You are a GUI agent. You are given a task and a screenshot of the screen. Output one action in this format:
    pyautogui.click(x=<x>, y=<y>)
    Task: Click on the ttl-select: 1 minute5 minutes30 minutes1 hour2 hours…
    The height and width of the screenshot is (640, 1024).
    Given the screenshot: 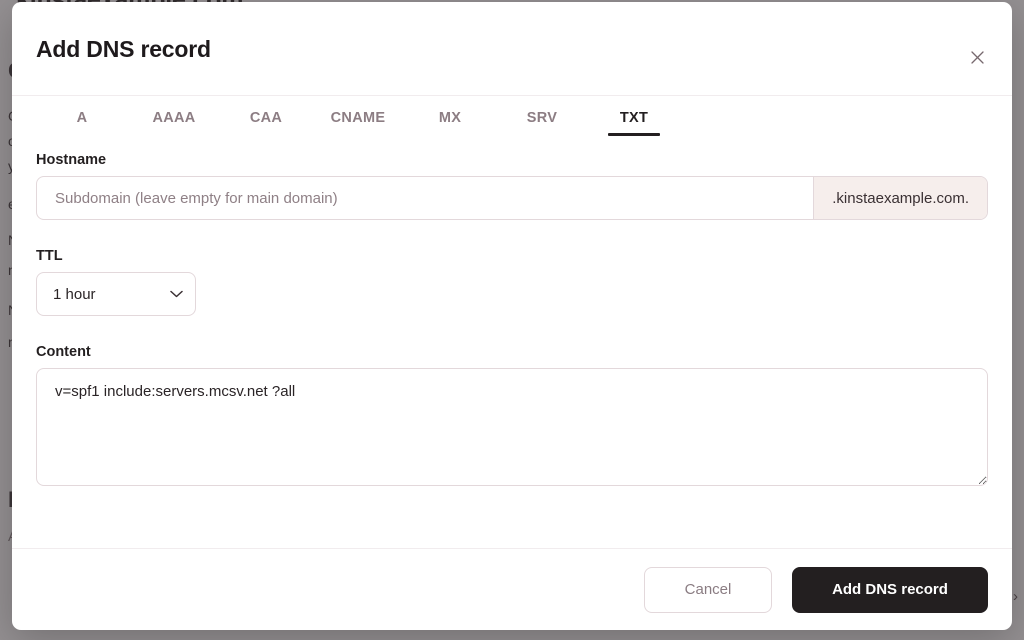 What is the action you would take?
    pyautogui.click(x=116, y=294)
    